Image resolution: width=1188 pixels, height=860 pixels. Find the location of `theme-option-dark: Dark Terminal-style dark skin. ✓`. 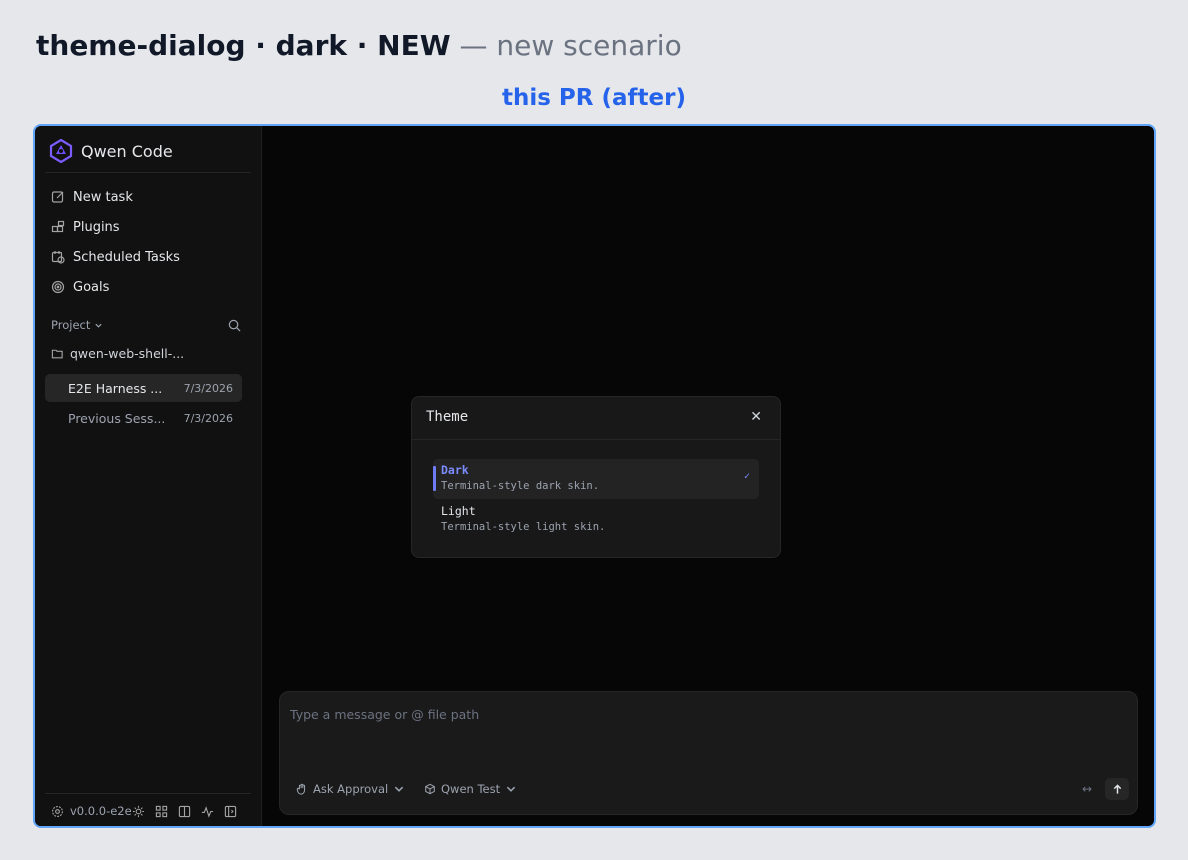

theme-option-dark: Dark Terminal-style dark skin. ✓ is located at coordinates (596, 479).